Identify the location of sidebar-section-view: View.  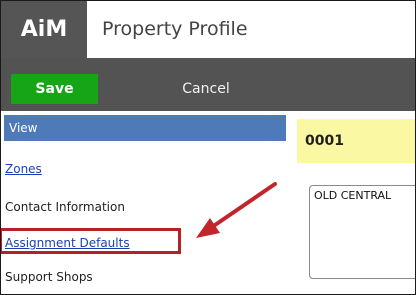
(145, 128).